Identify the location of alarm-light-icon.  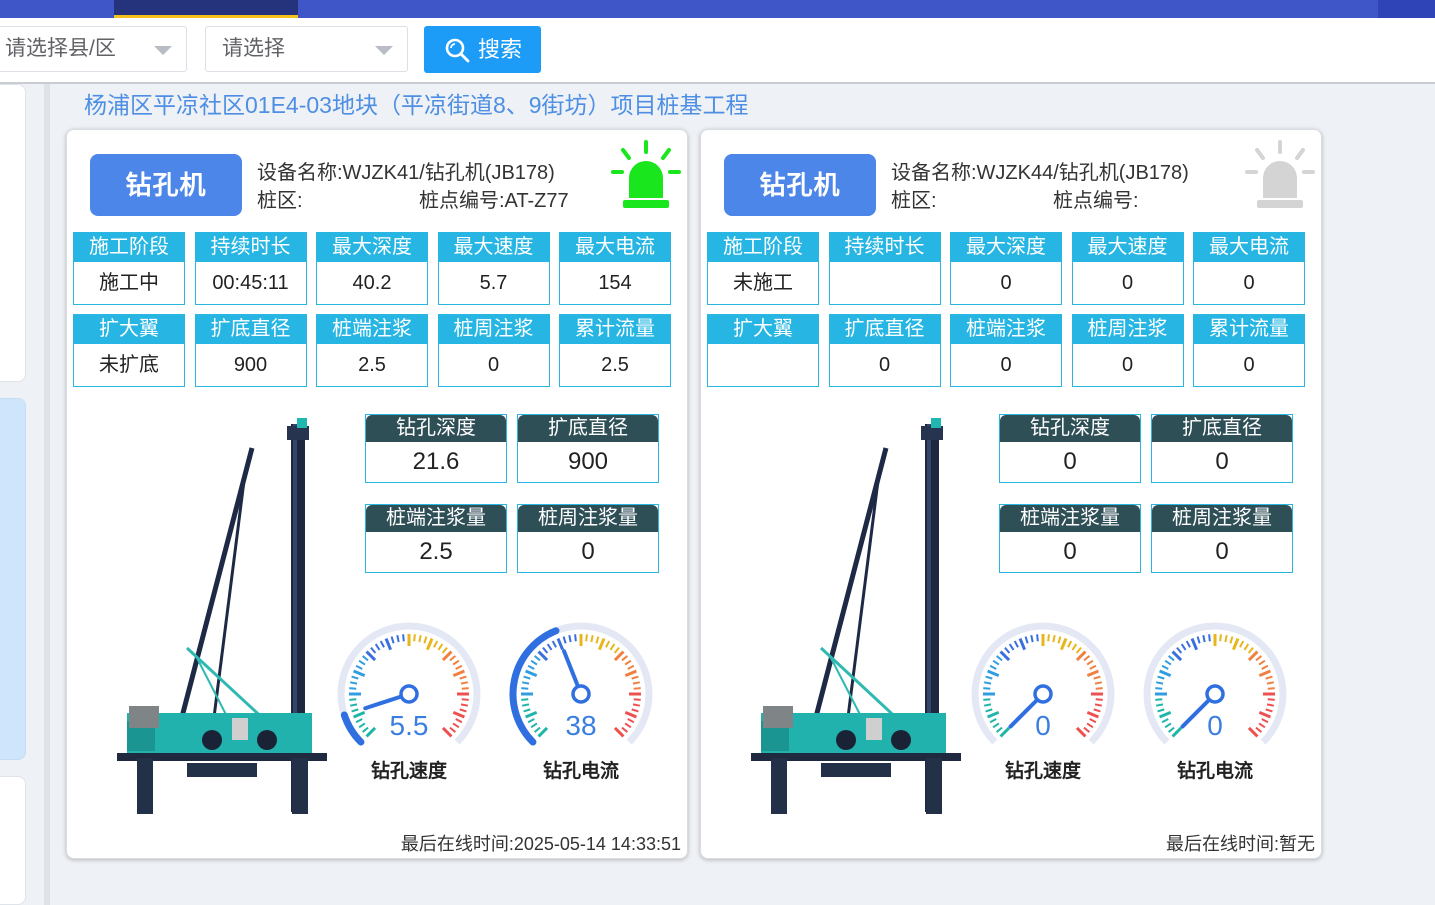
(1280, 180).